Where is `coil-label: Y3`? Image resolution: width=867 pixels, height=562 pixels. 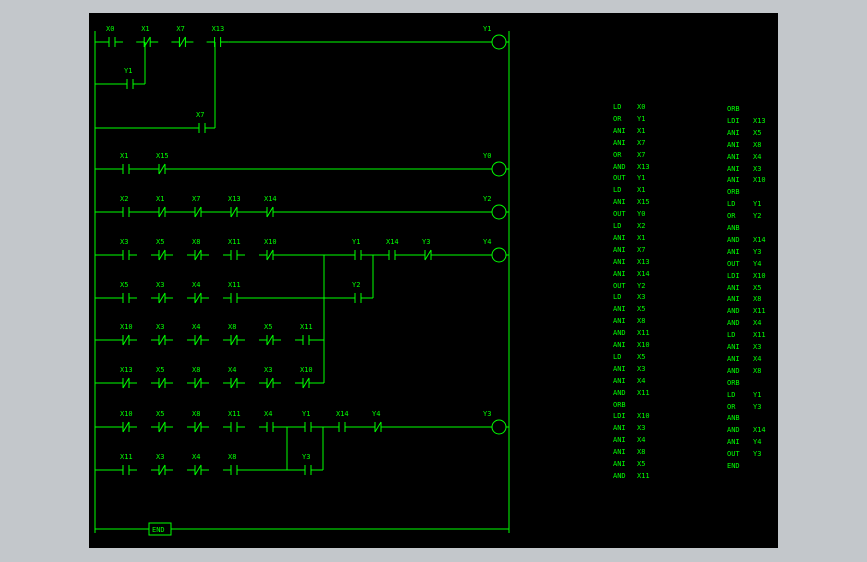 coil-label: Y3 is located at coordinates (487, 414).